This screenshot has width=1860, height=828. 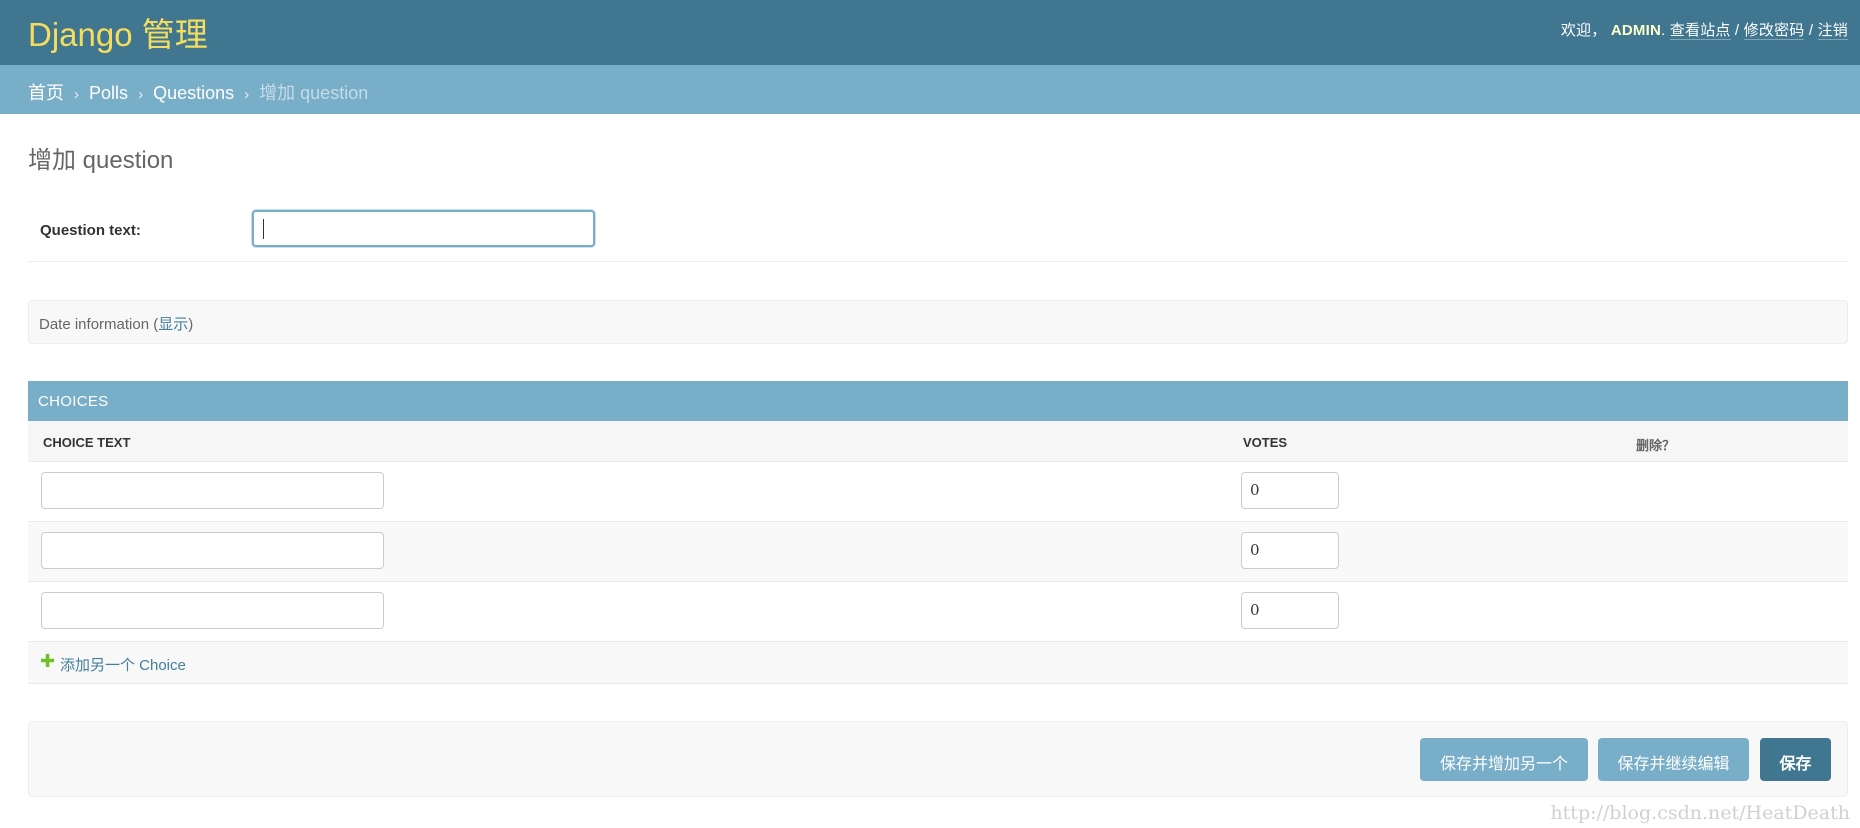 I want to click on save-button: 保存, so click(x=1795, y=759).